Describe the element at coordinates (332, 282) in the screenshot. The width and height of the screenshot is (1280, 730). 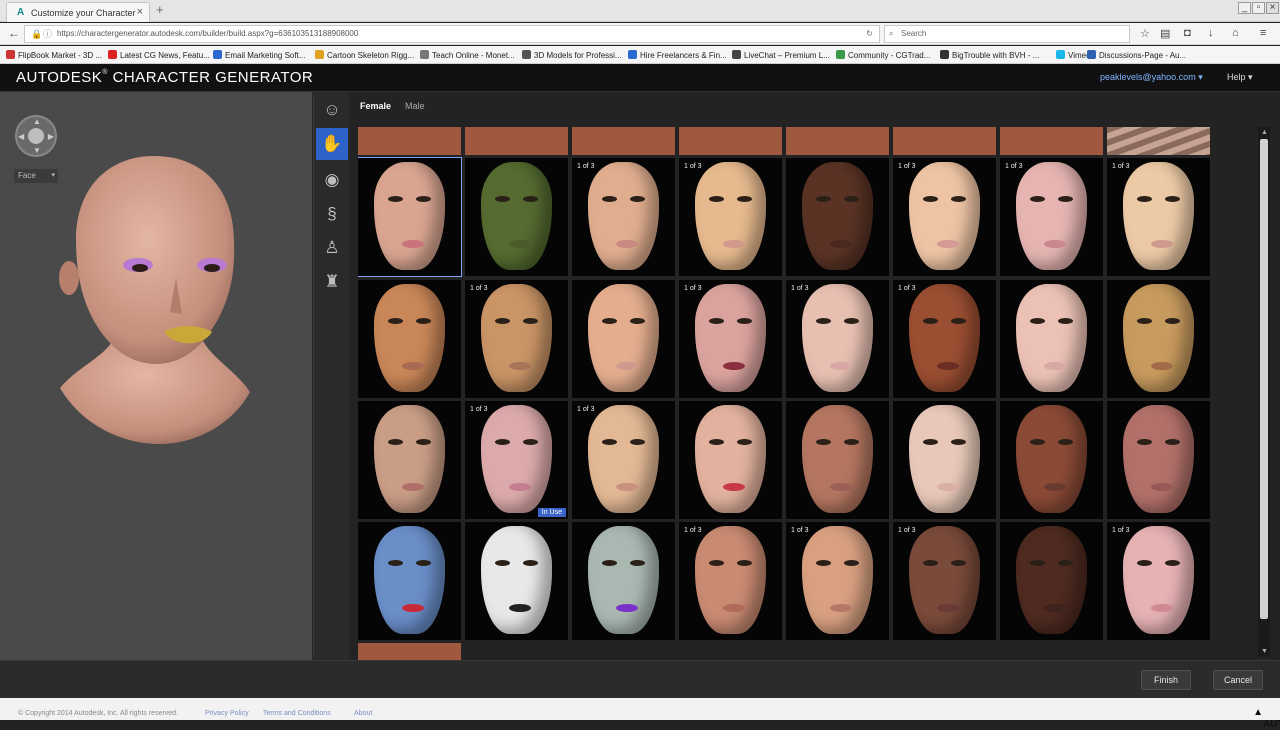
I see `clothing-icon: ♜` at that location.